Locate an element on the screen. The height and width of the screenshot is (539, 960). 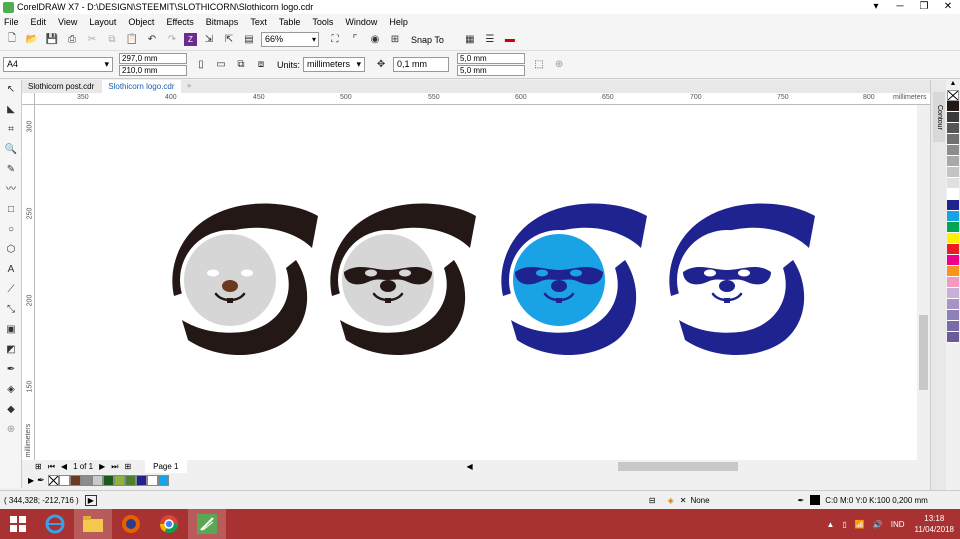
import-icon: ⇲ is located at coordinates (209, 40).